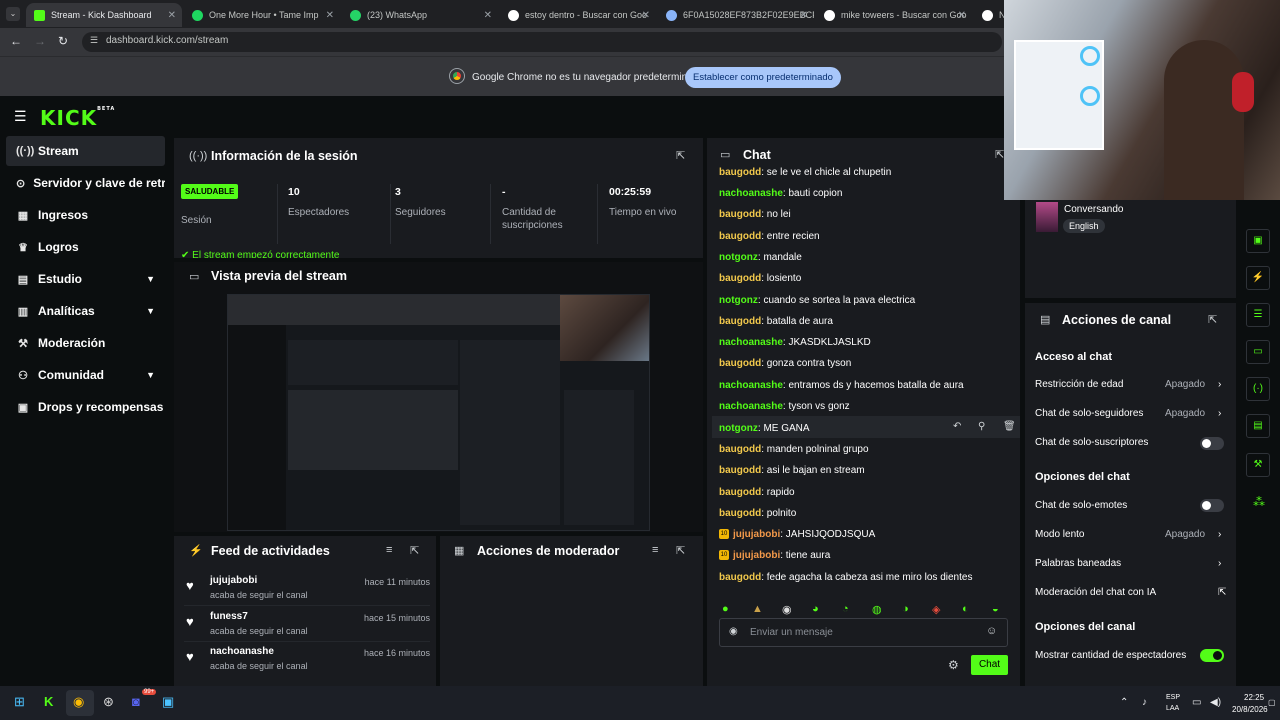  Describe the element at coordinates (19, 702) in the screenshot. I see `windows-start-icon: ⊞` at that location.